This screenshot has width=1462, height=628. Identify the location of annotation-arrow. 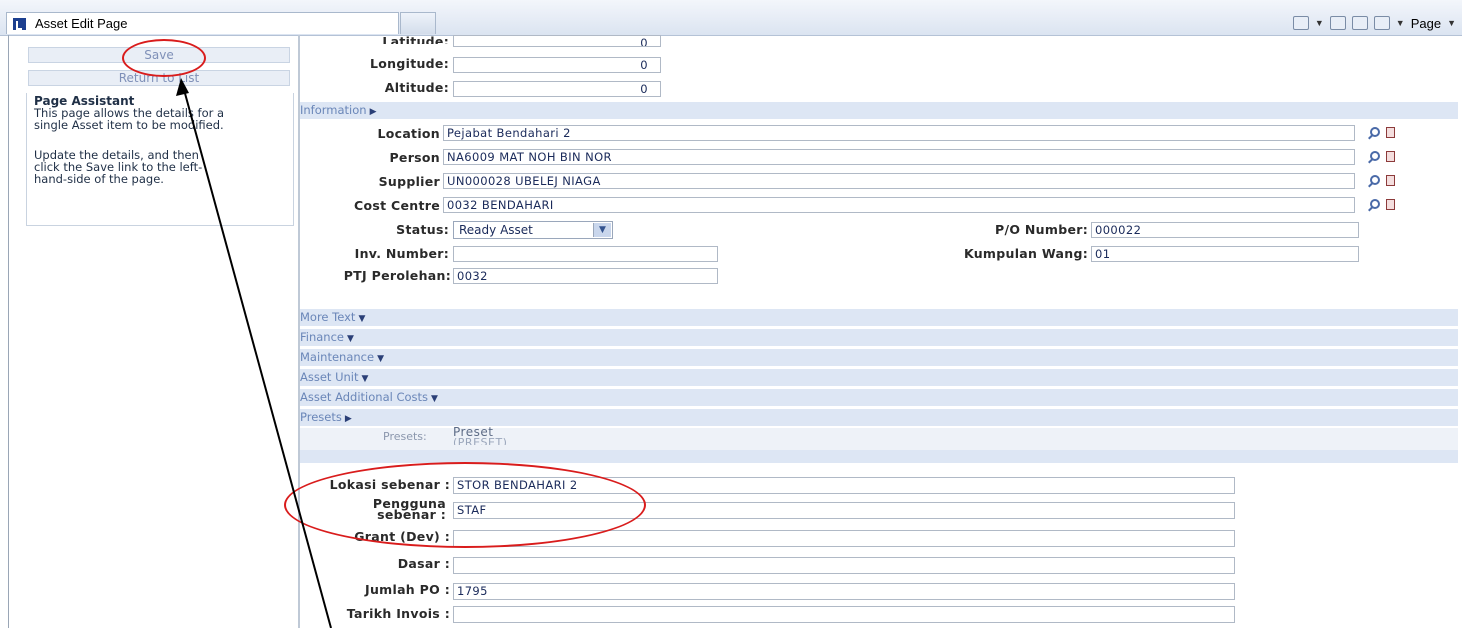
(254, 353).